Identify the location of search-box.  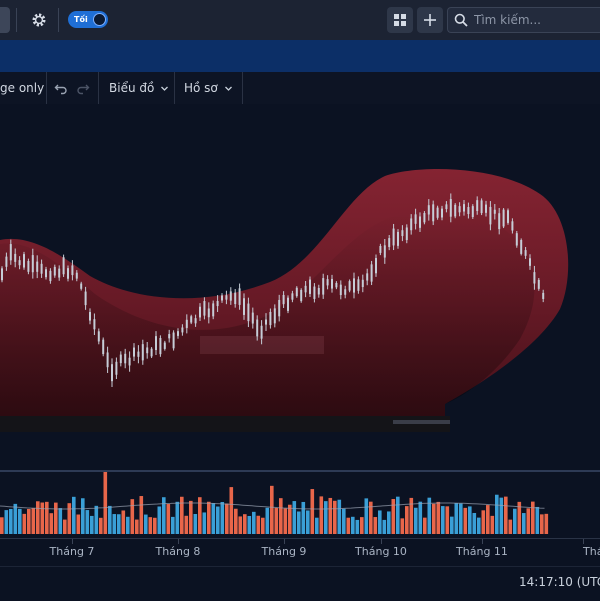
(523, 20).